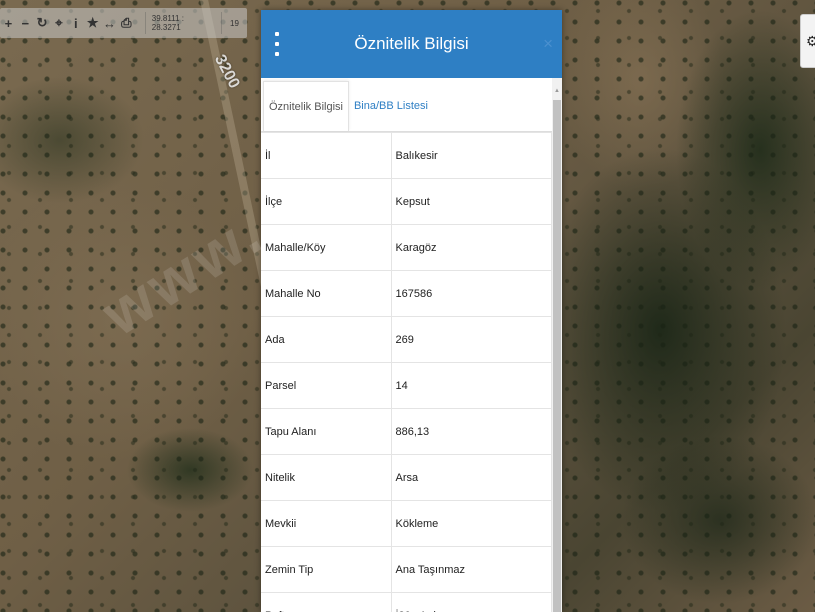  I want to click on tab-attribute-info: Öznitelik Bilgisi, so click(306, 106).